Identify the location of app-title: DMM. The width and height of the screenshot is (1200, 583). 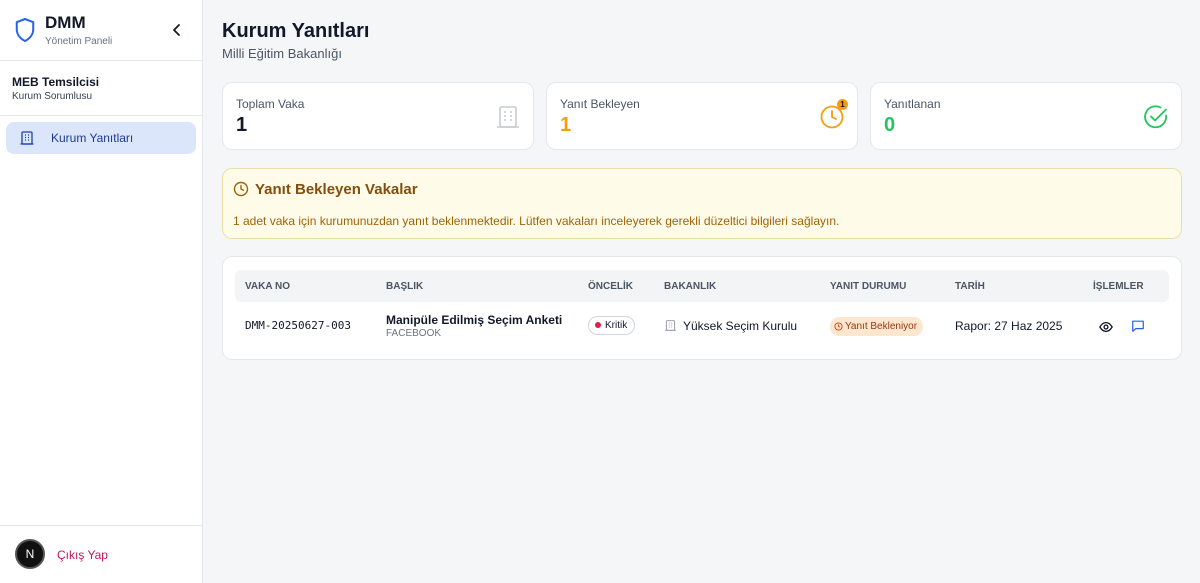
(65, 22).